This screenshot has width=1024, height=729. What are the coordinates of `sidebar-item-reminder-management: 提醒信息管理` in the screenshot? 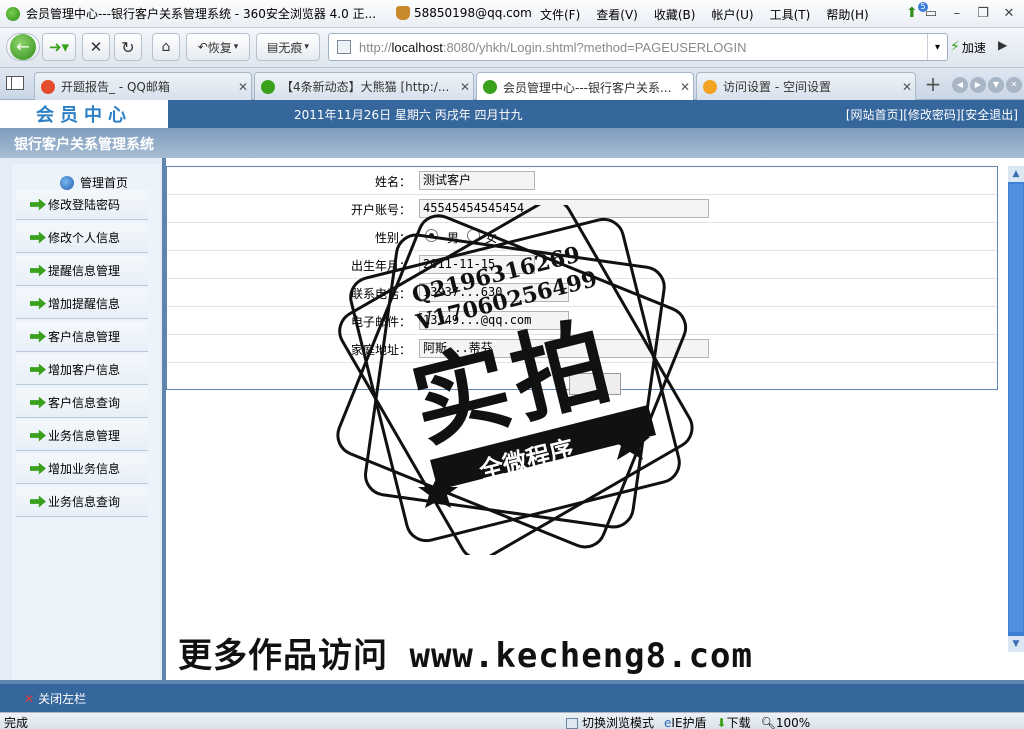 It's located at (82, 271).